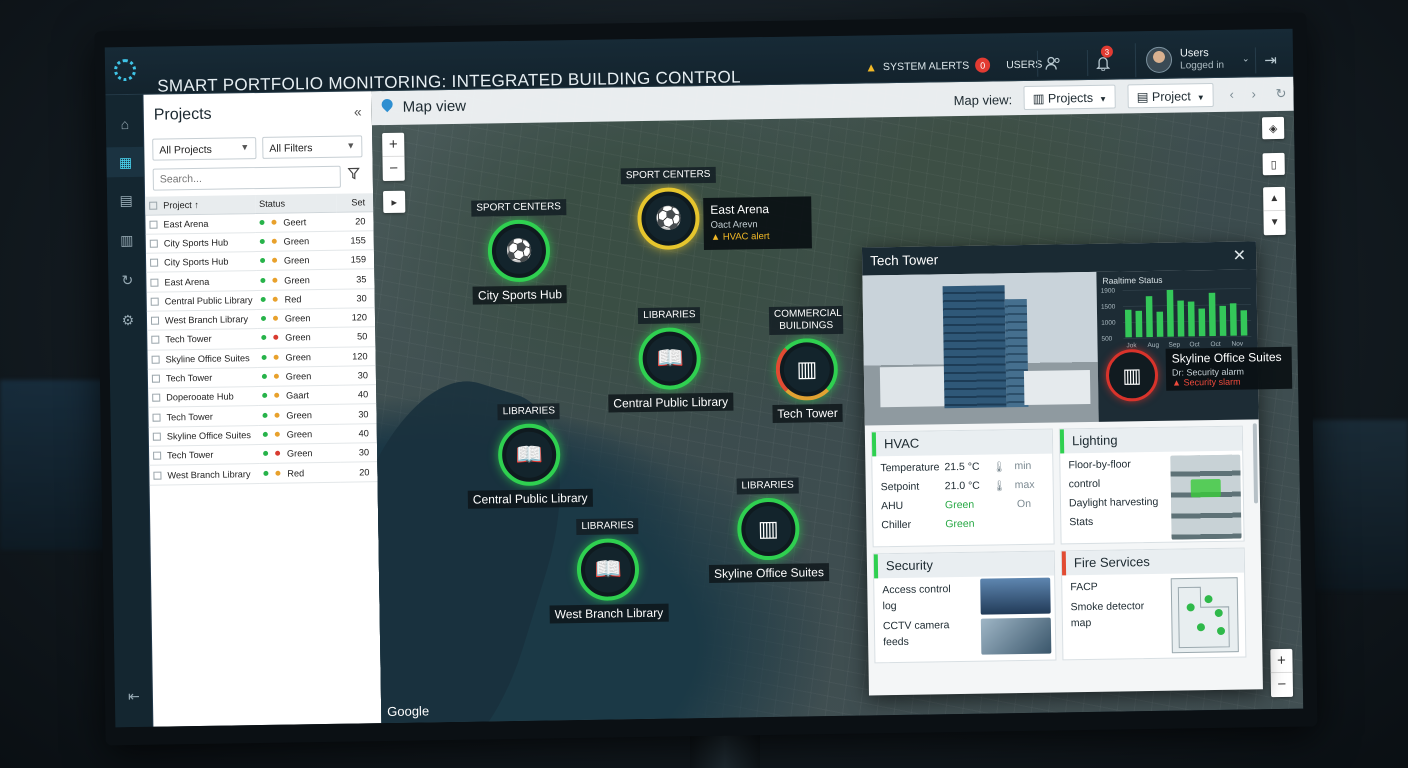  What do you see at coordinates (1231, 94) in the screenshot?
I see `chevron-left-icon: ‹` at bounding box center [1231, 94].